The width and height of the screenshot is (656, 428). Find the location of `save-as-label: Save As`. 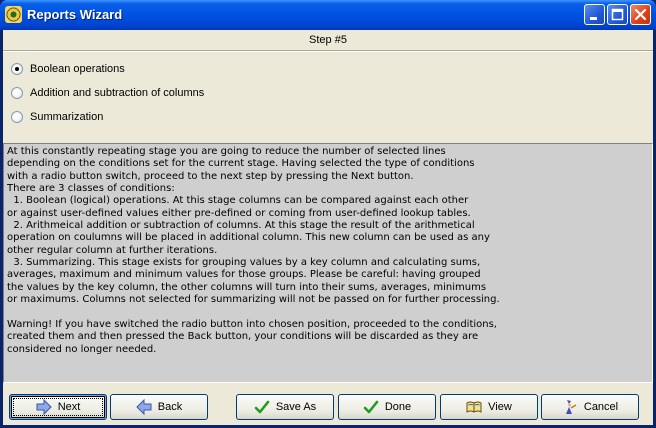

save-as-label: Save As is located at coordinates (296, 407).